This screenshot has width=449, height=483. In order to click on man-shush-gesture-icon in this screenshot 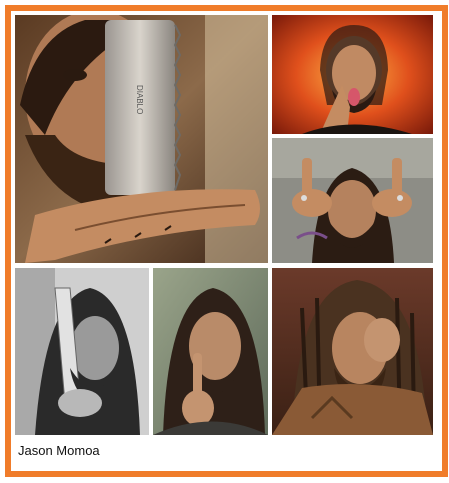, I will do `click(210, 351)`.